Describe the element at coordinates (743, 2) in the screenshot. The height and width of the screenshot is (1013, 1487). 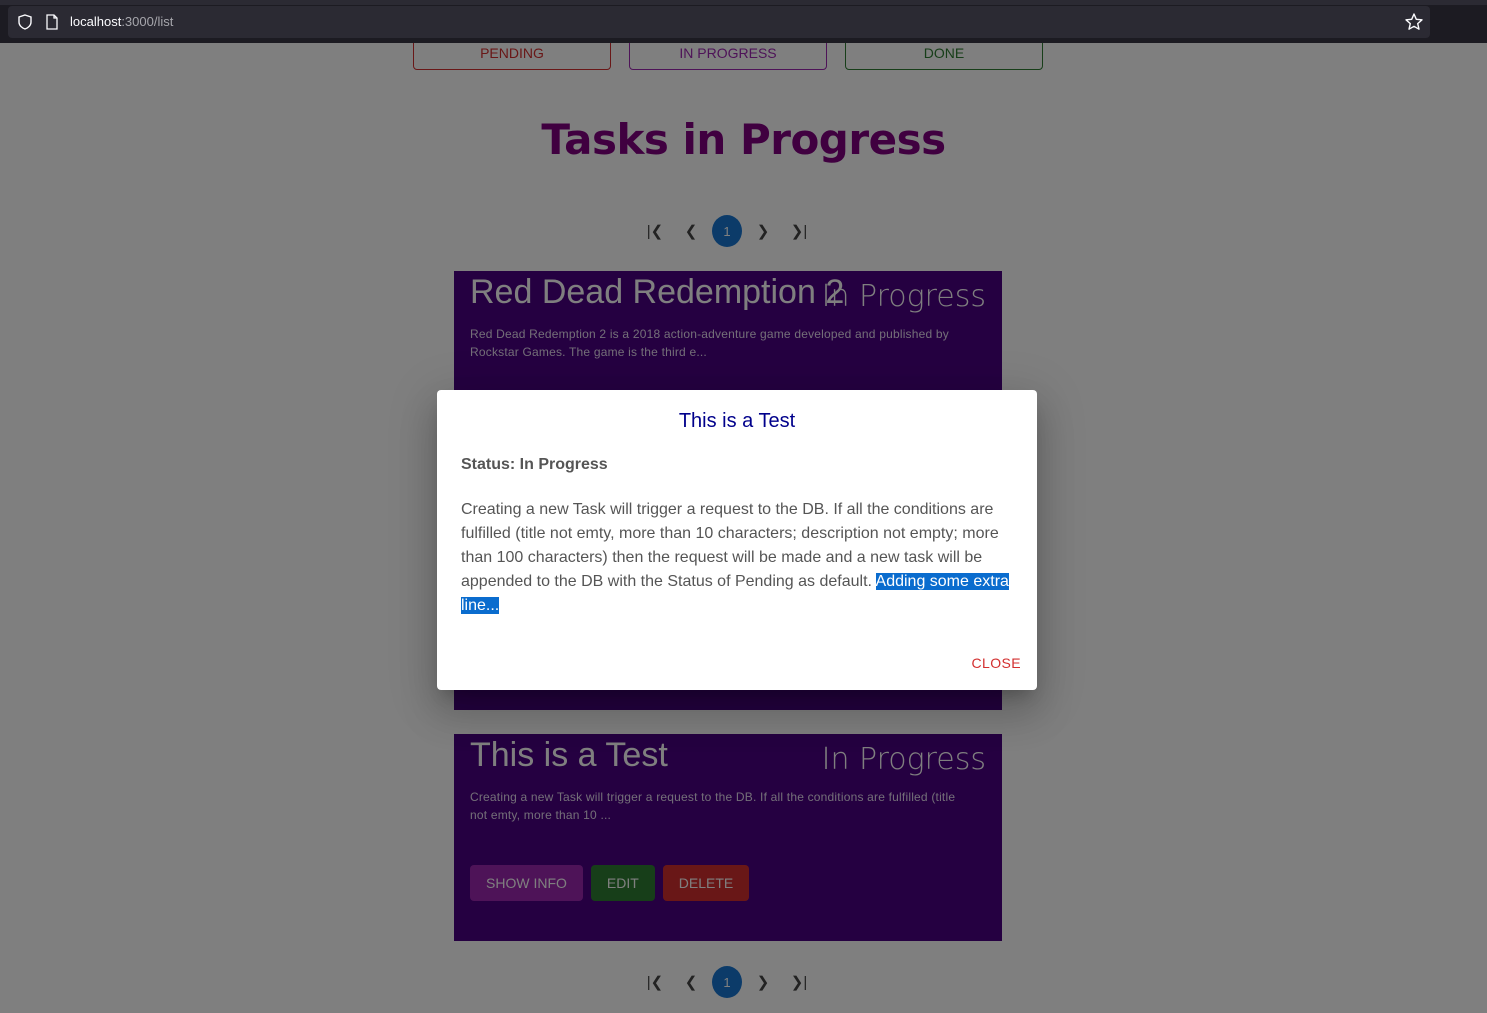
I see `tab-strip` at that location.